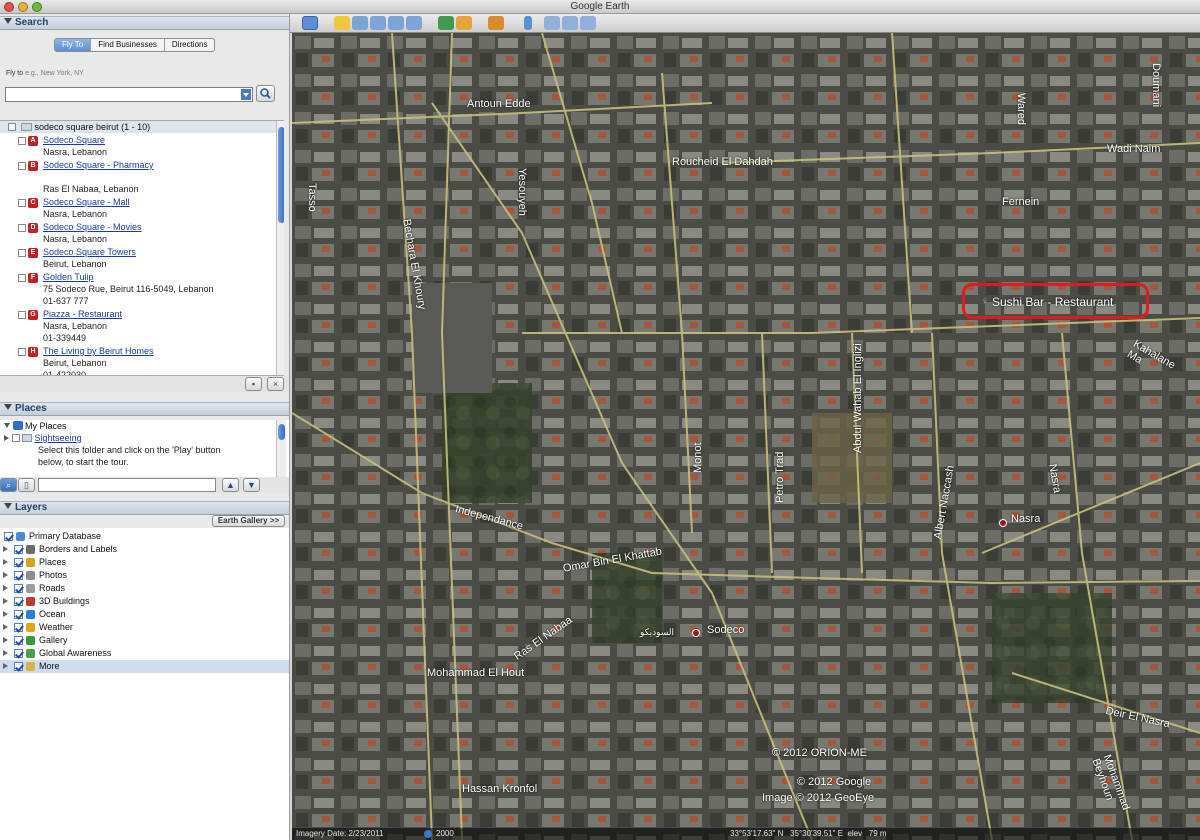 This screenshot has height=840, width=1200. What do you see at coordinates (144, 549) in the screenshot?
I see `layer-borders-and-labels: Borders and Labels` at bounding box center [144, 549].